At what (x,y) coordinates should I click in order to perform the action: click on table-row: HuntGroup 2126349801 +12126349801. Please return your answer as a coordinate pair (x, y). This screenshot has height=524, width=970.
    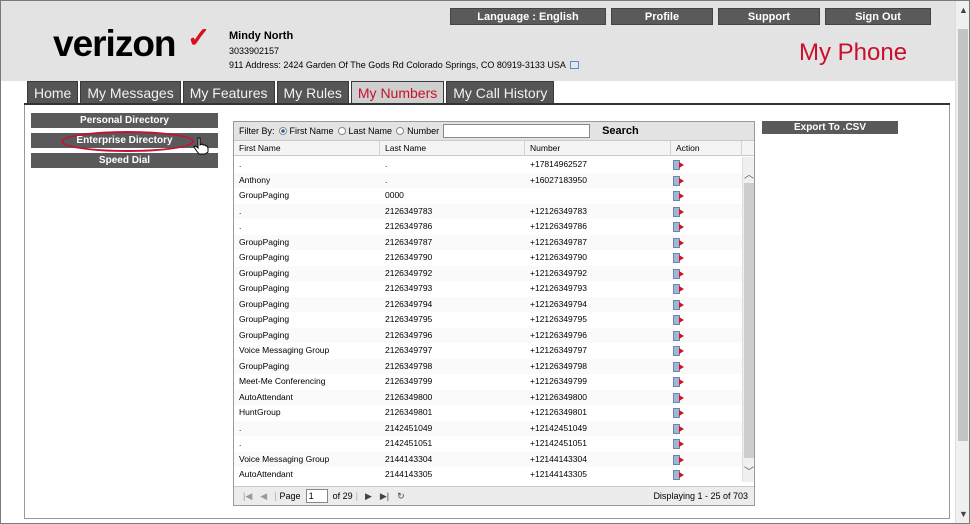
    Looking at the image, I should click on (488, 413).